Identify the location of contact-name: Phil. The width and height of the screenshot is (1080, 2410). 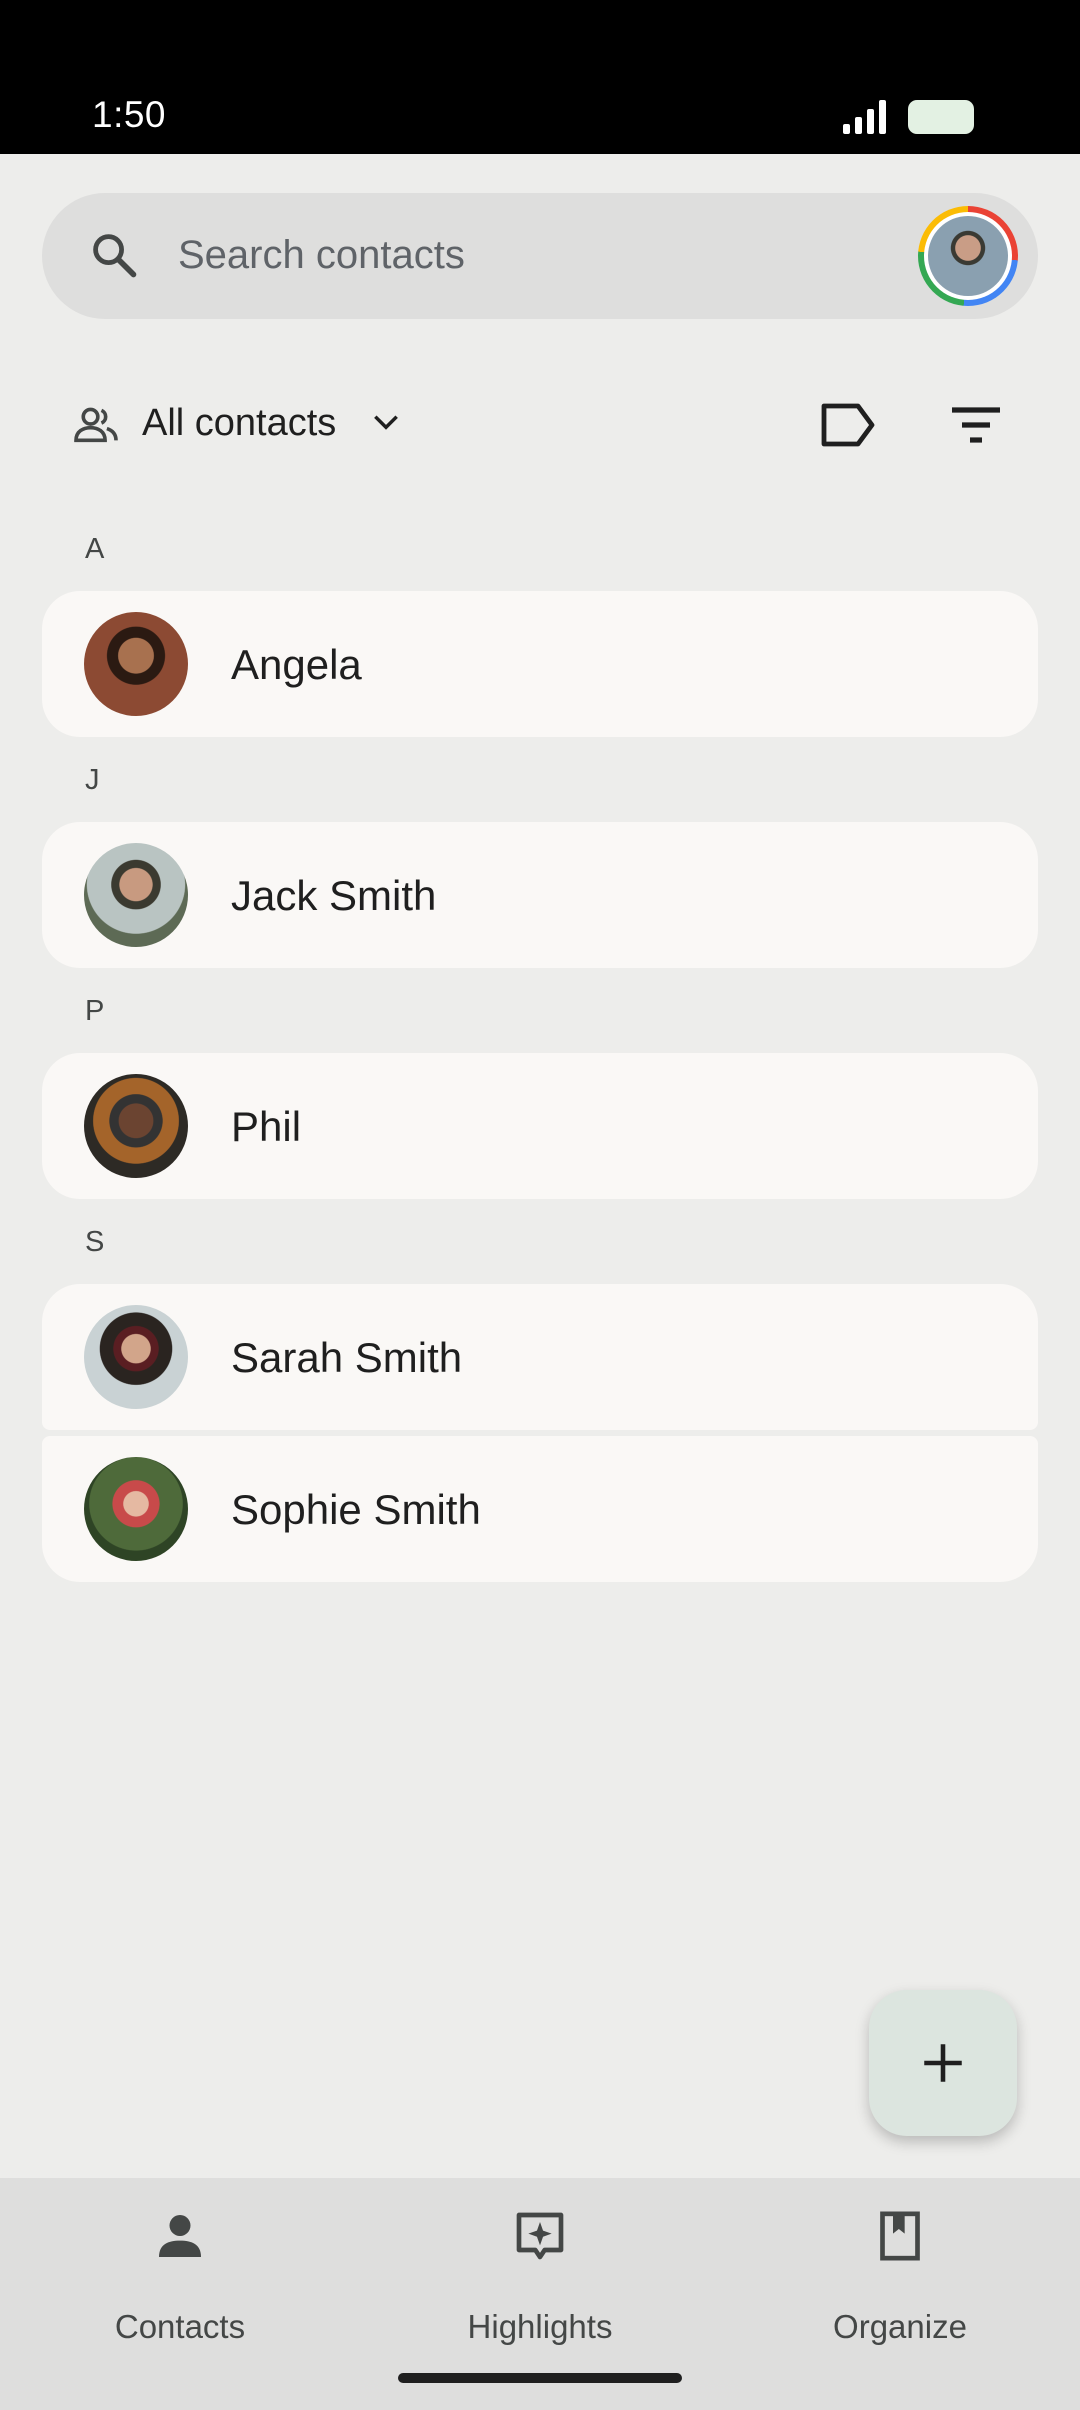
(266, 1126).